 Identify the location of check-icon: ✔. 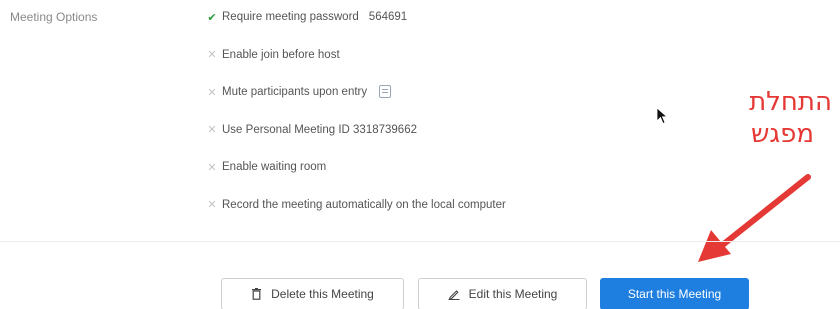
(212, 17).